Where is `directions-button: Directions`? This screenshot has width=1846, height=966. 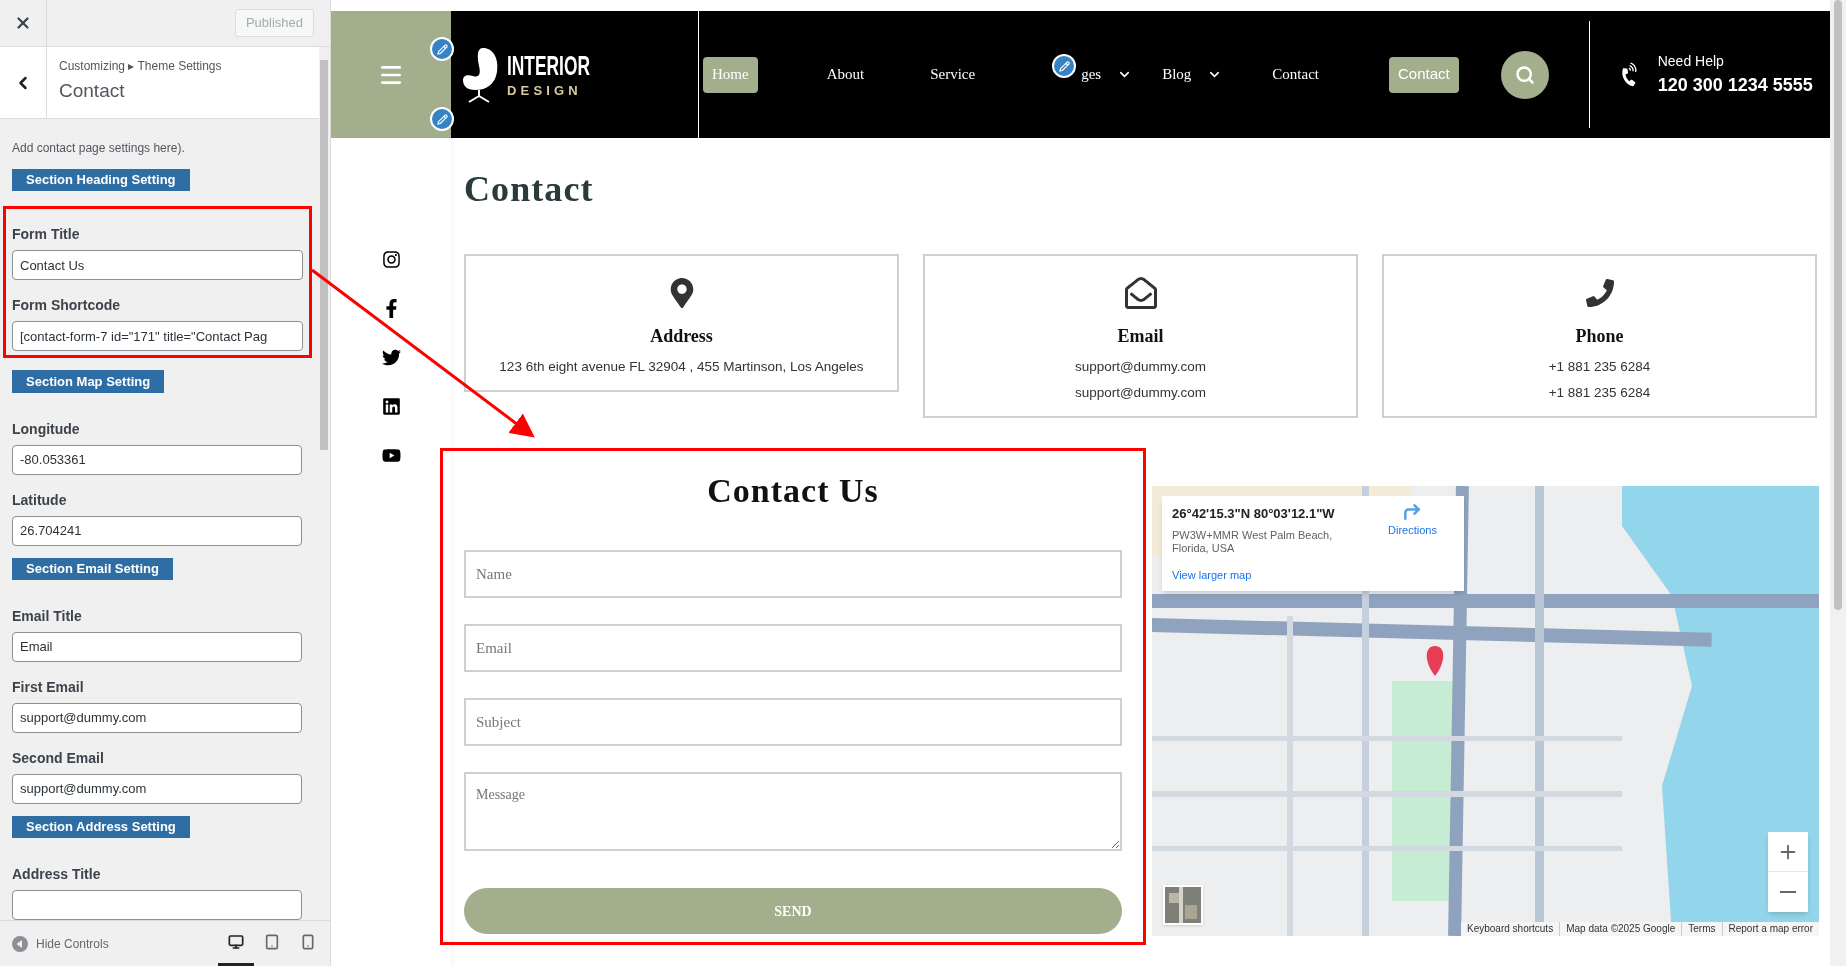
directions-button: Directions is located at coordinates (1412, 520).